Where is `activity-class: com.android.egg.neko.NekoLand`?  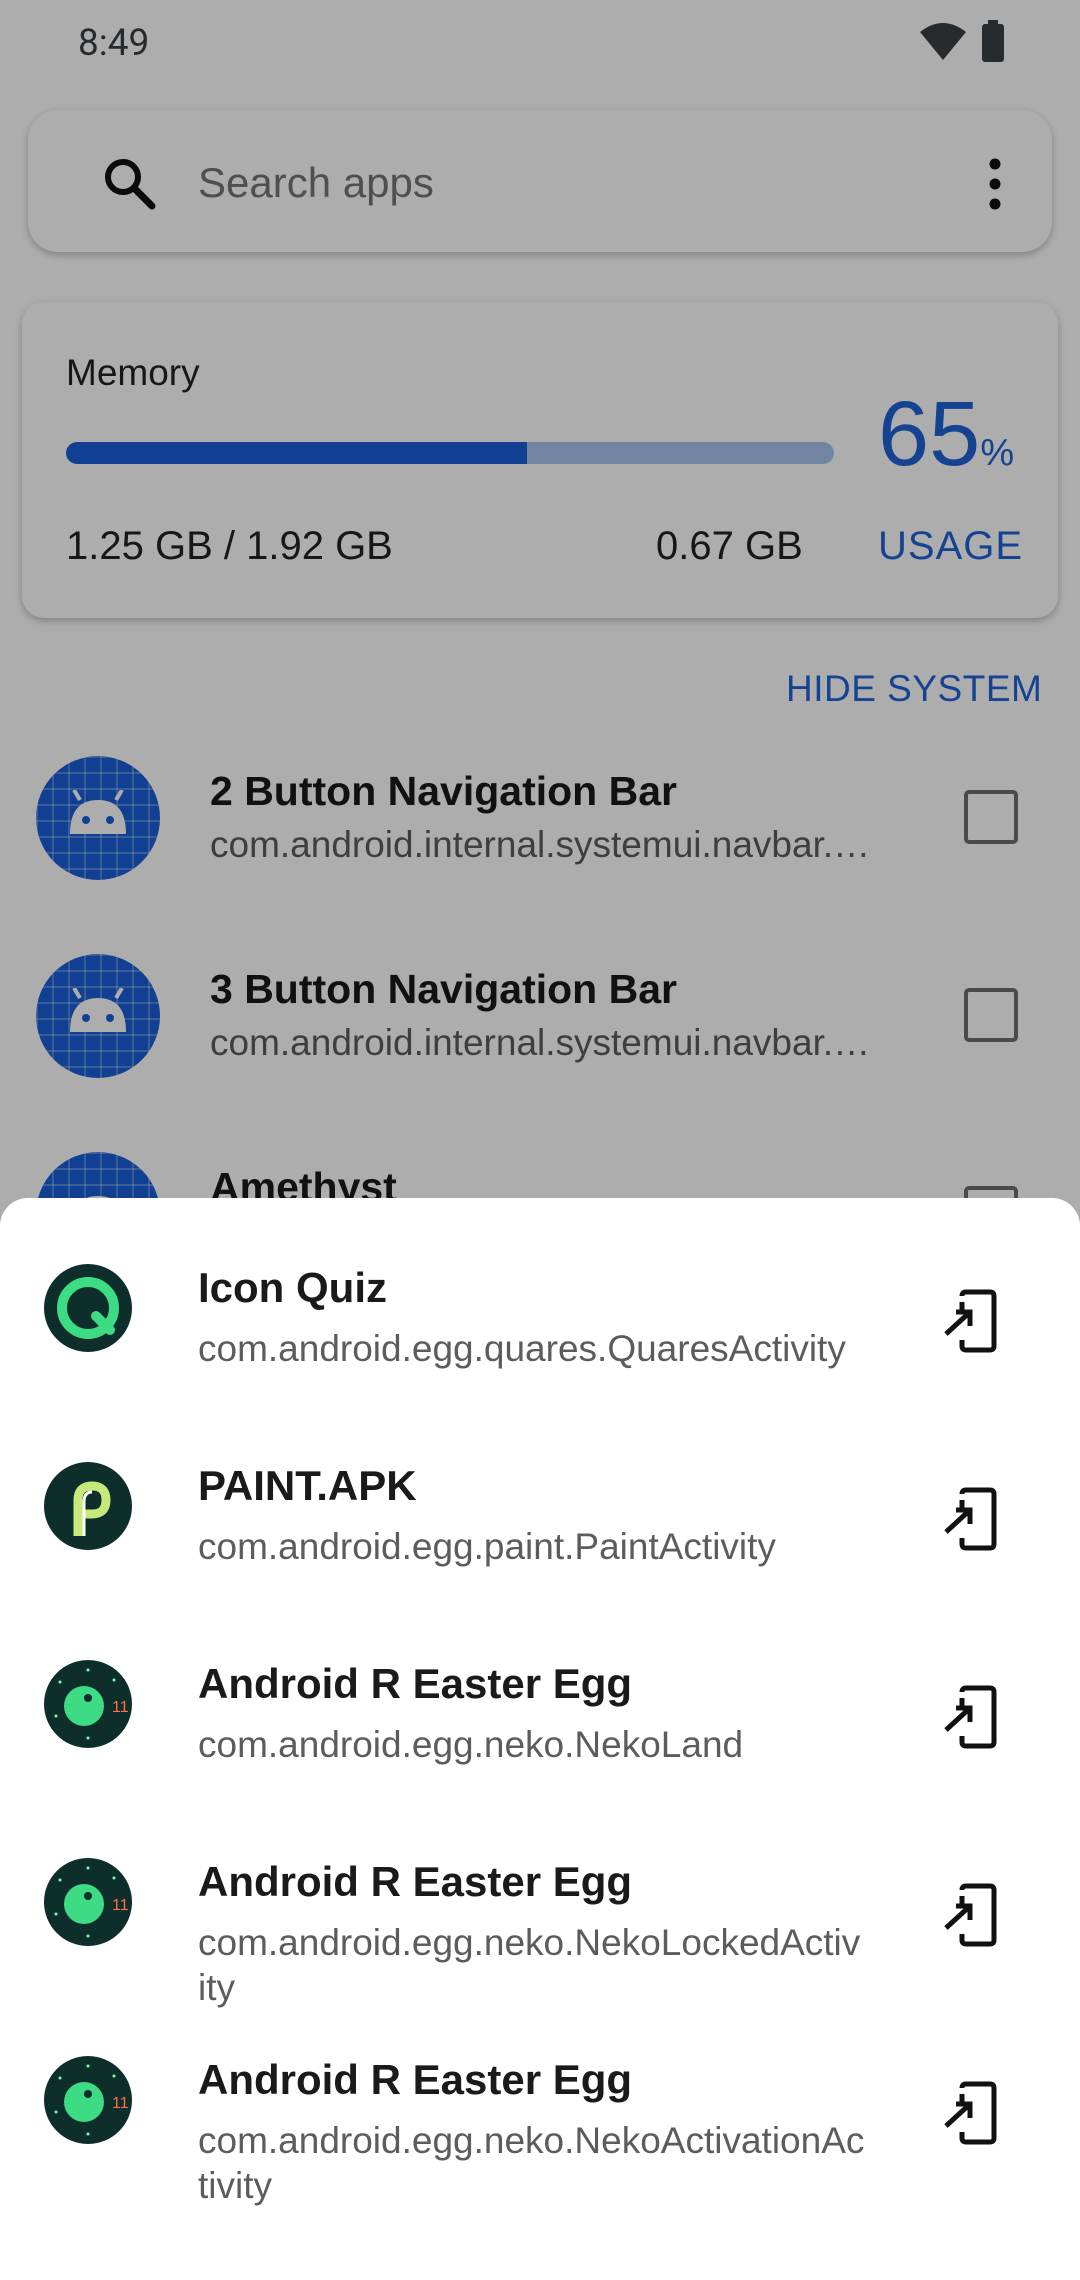 activity-class: com.android.egg.neko.NekoLand is located at coordinates (471, 1744).